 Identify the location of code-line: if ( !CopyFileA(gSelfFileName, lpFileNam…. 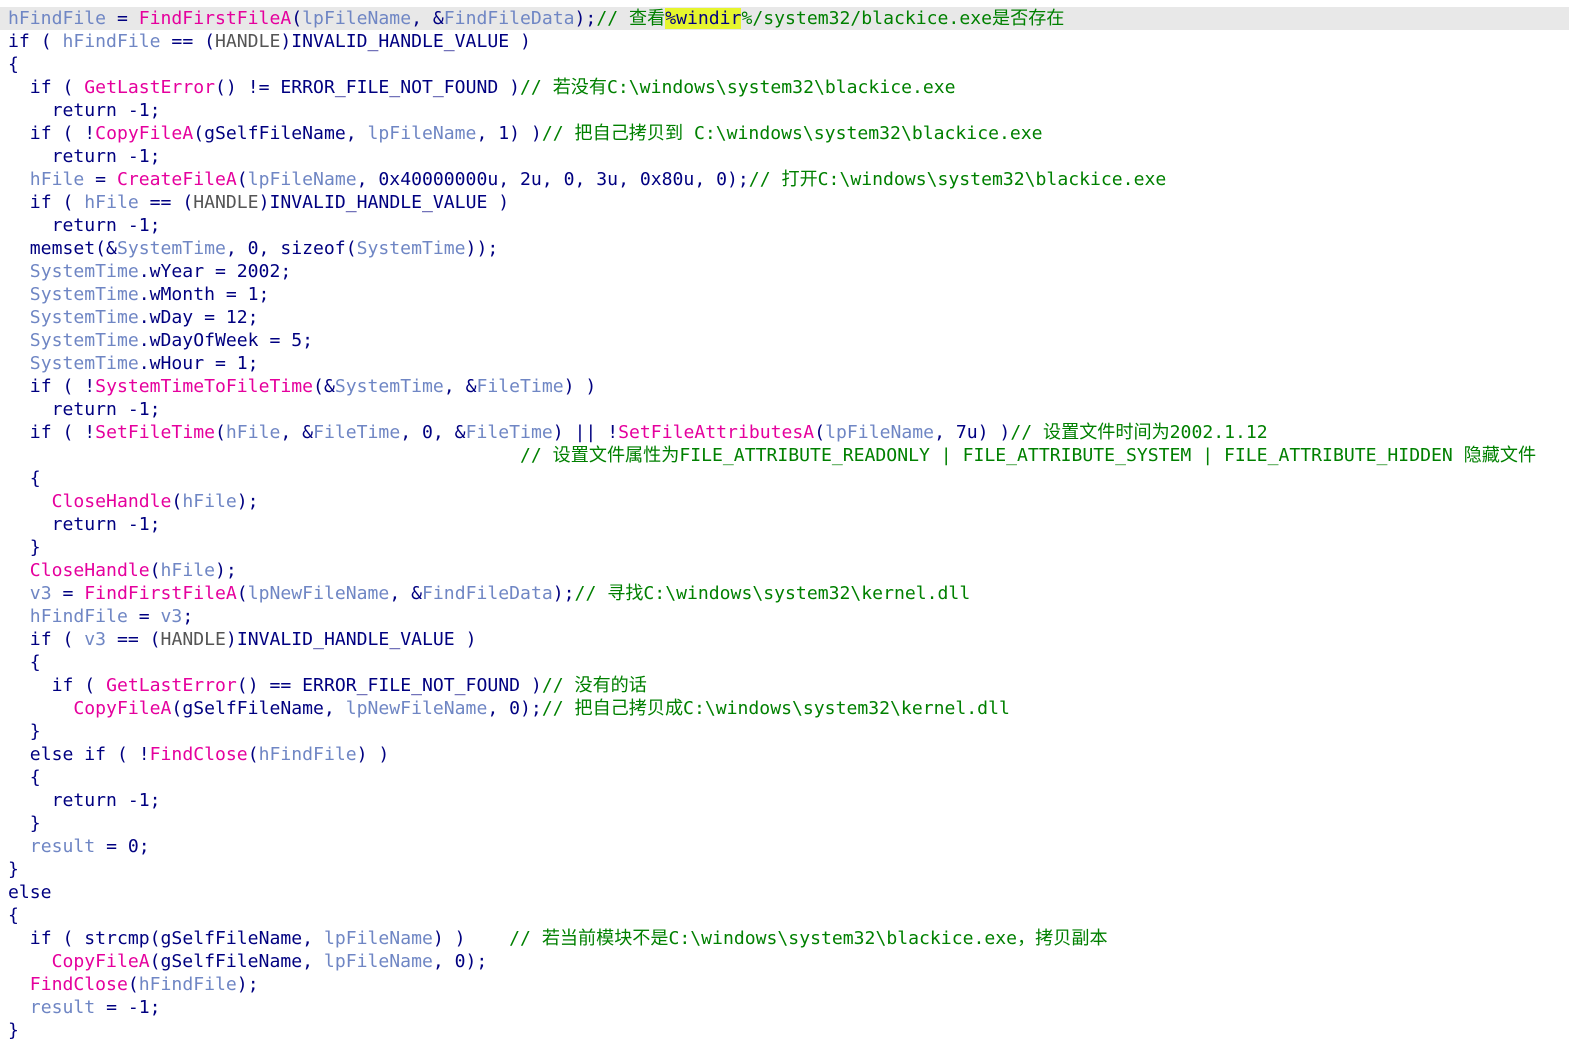
(525, 133).